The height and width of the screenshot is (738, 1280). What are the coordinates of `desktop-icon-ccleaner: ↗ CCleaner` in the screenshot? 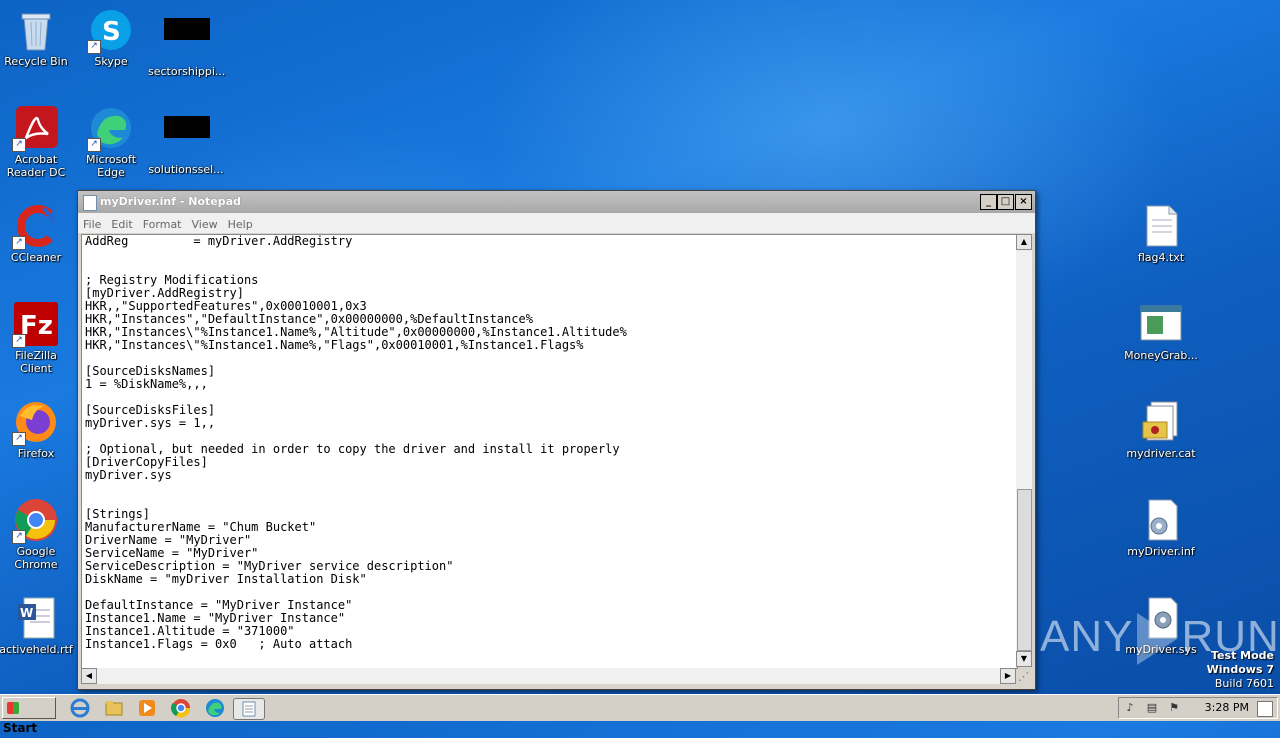 It's located at (37, 234).